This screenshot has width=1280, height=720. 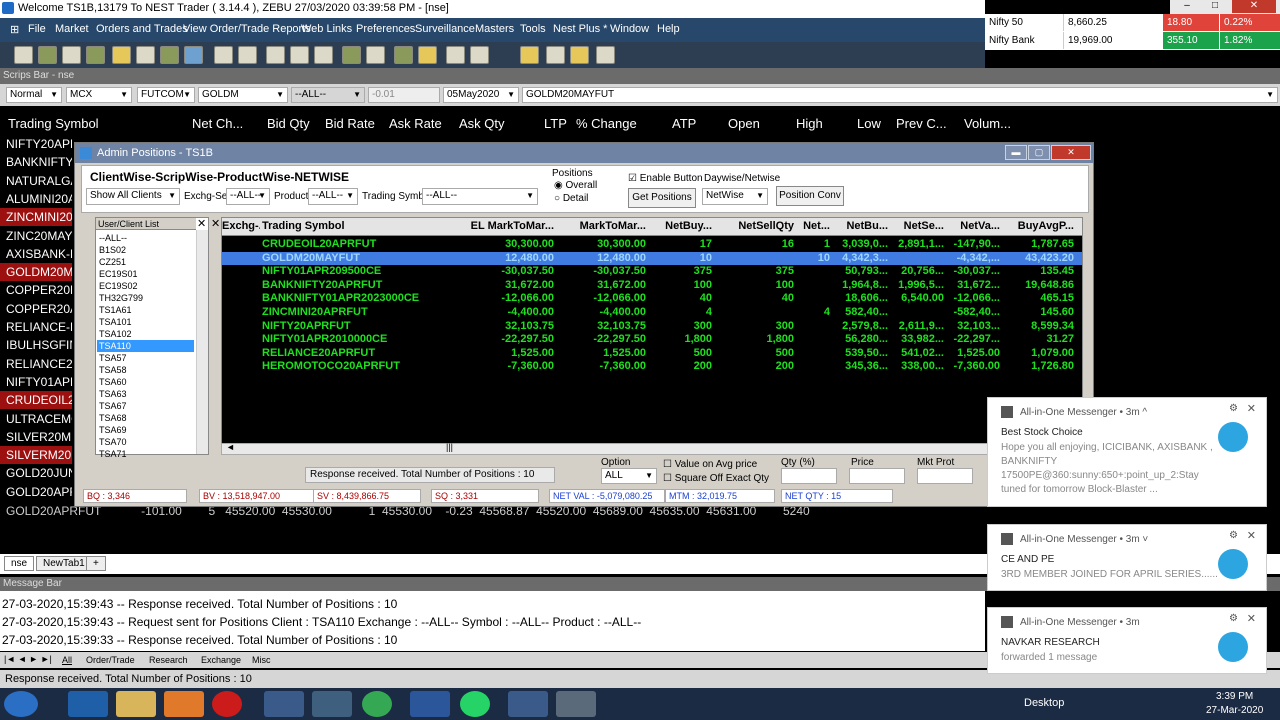 What do you see at coordinates (23, 55) in the screenshot?
I see `toolbar-buy-icon` at bounding box center [23, 55].